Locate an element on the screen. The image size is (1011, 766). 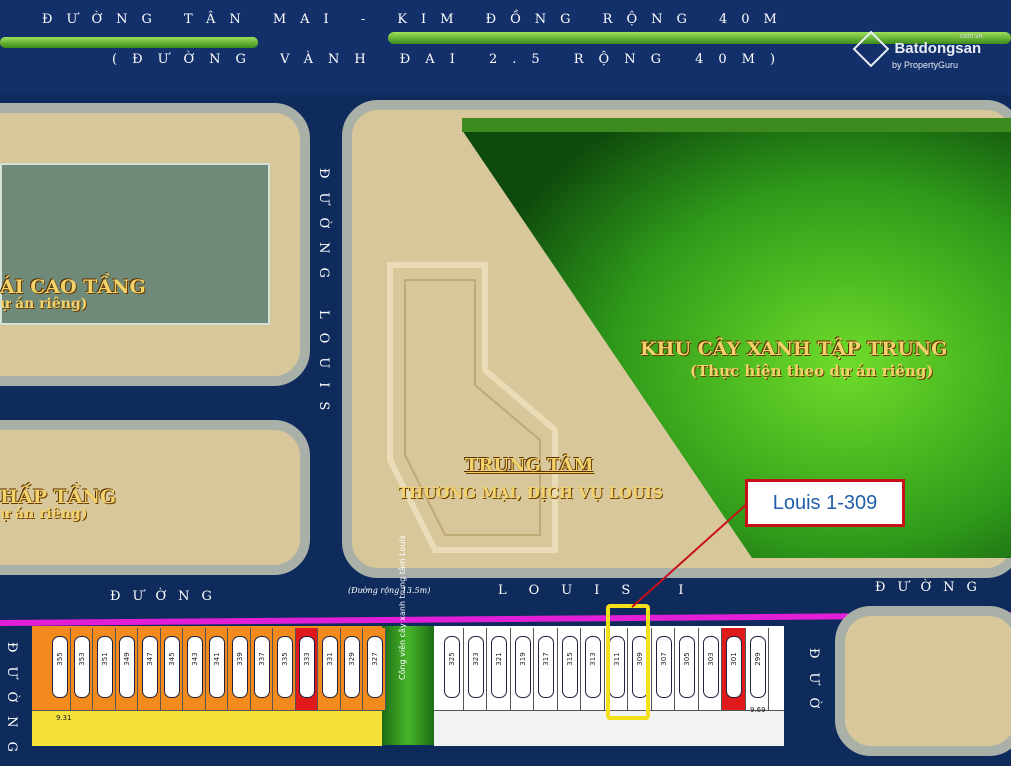
lot-319: 319 is located at coordinates (522, 669).